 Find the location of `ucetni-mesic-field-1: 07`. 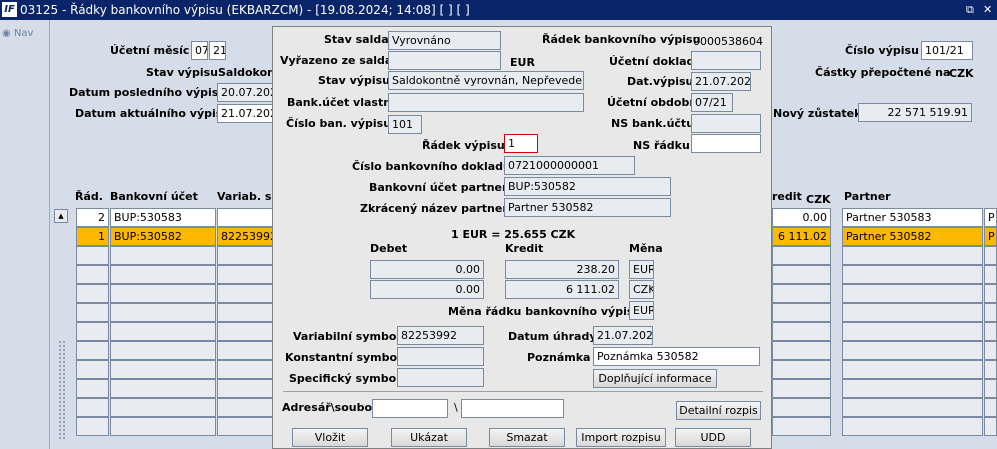

ucetni-mesic-field-1: 07 is located at coordinates (199, 50).